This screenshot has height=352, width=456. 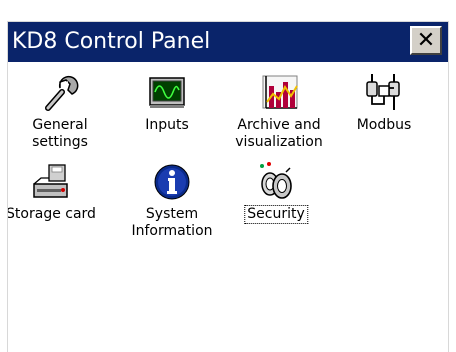 I want to click on title-bar: KD8 Control Panel ✕, so click(x=228, y=42).